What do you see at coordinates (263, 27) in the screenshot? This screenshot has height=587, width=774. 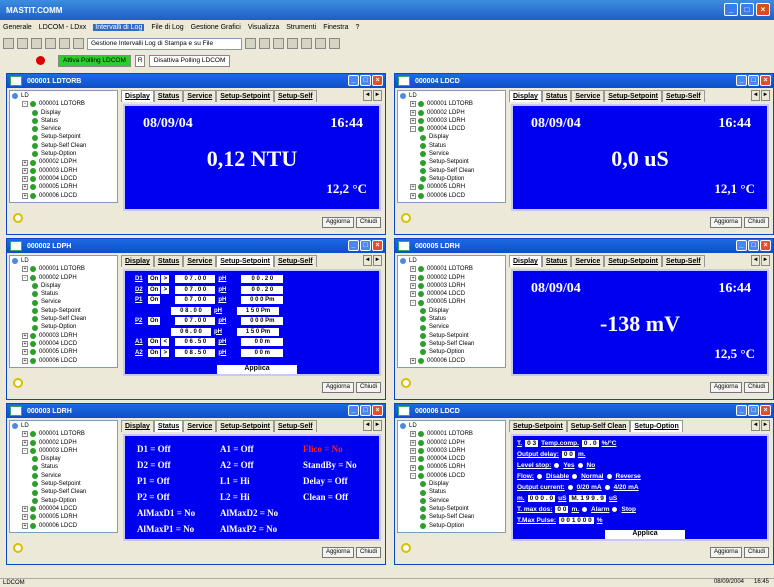 I see `menu-item: Visualizza` at bounding box center [263, 27].